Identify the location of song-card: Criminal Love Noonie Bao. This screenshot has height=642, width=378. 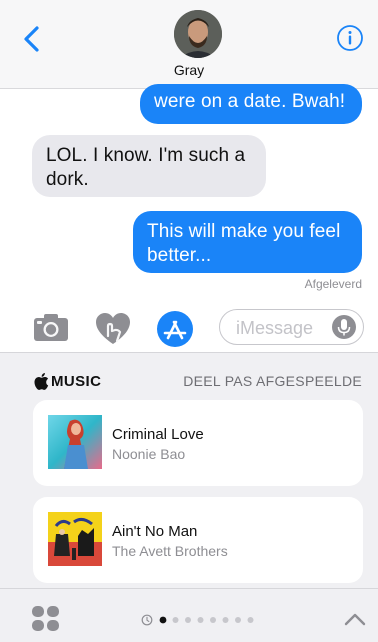
(198, 443).